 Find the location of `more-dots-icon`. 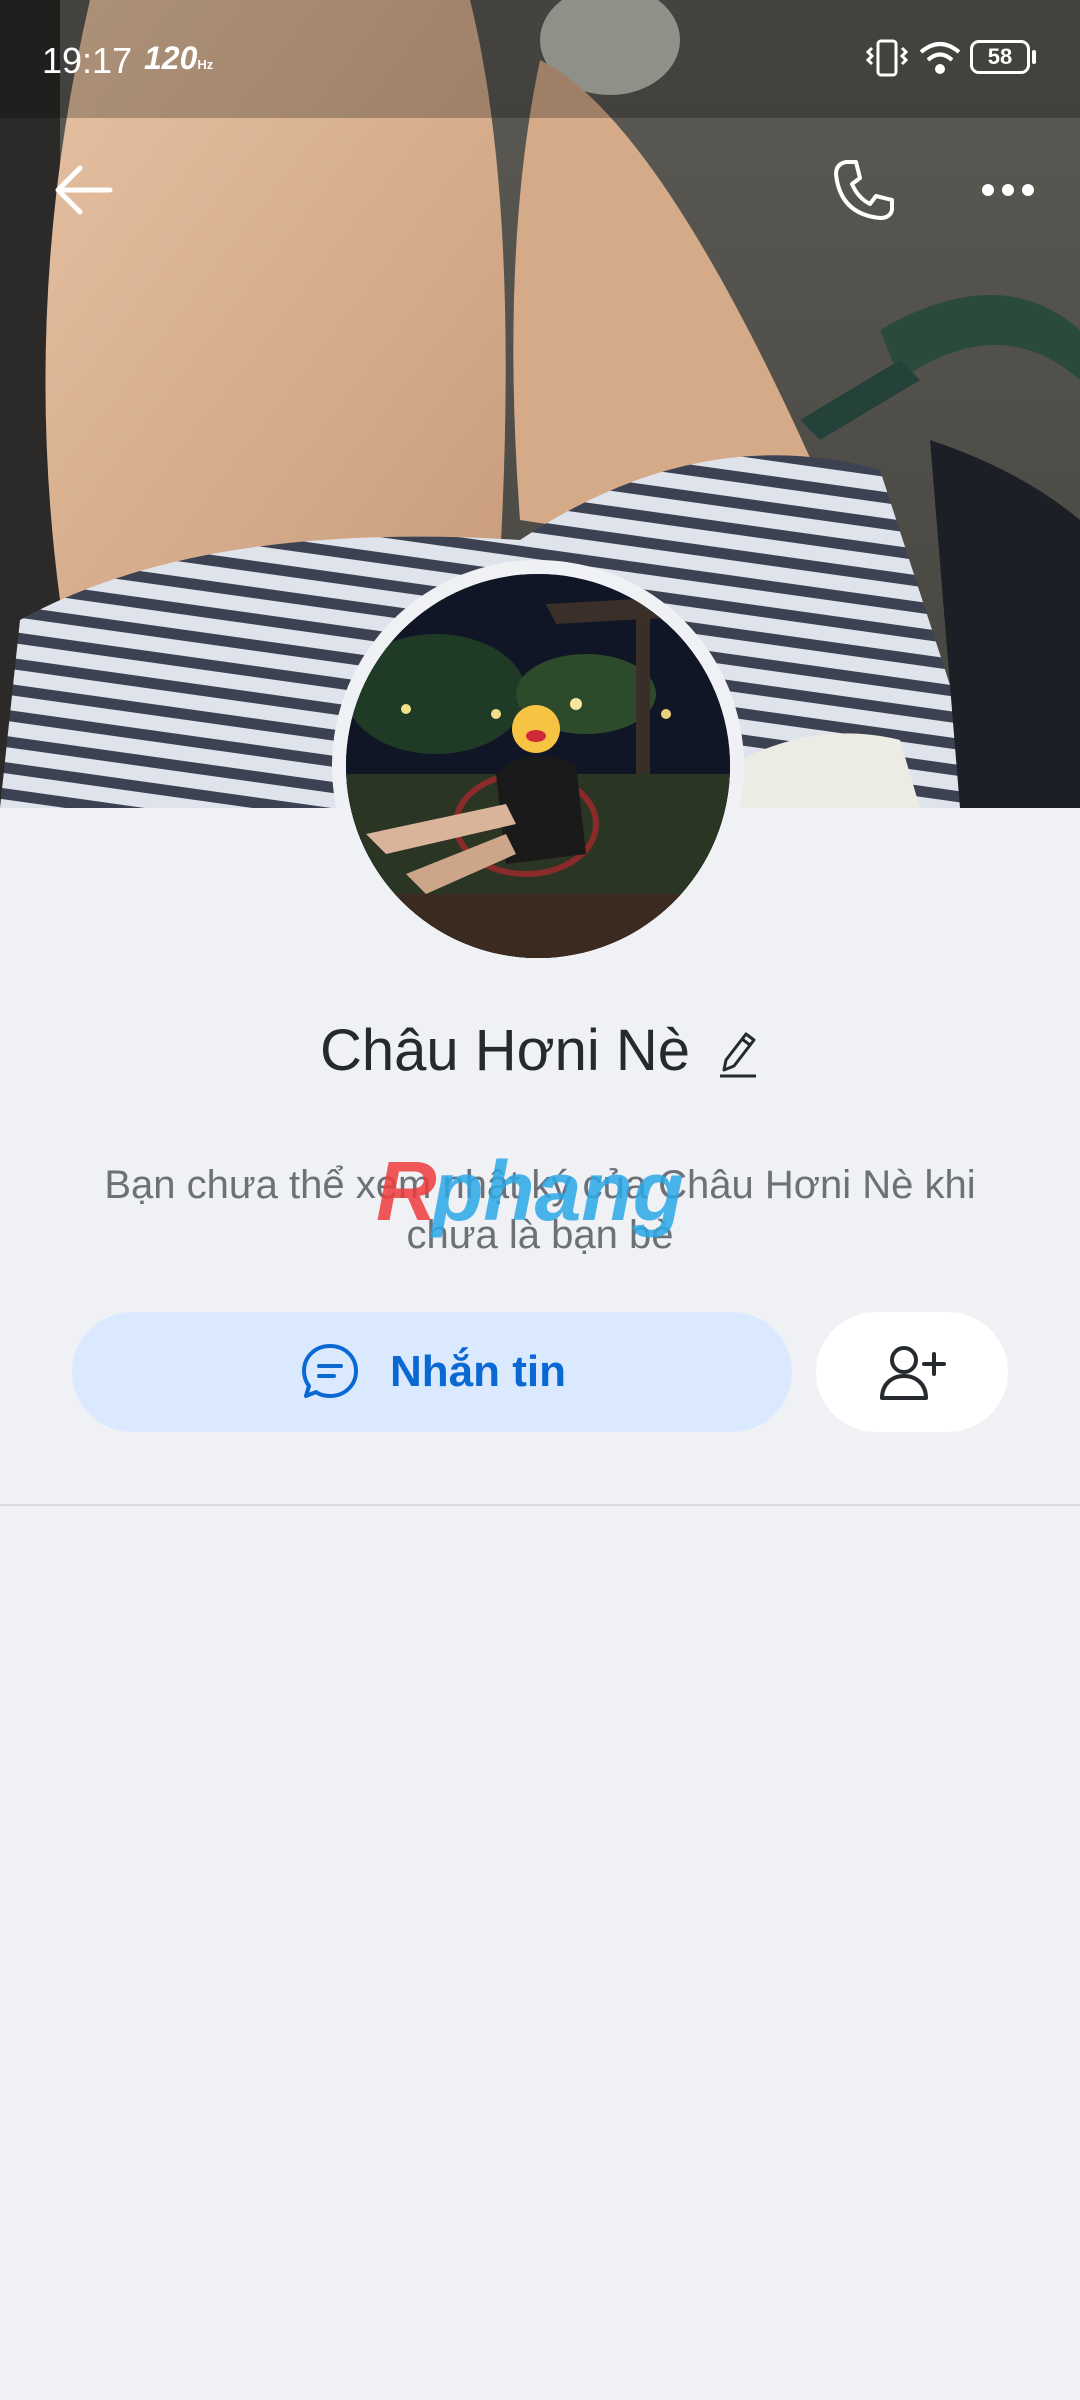

more-dots-icon is located at coordinates (1008, 190).